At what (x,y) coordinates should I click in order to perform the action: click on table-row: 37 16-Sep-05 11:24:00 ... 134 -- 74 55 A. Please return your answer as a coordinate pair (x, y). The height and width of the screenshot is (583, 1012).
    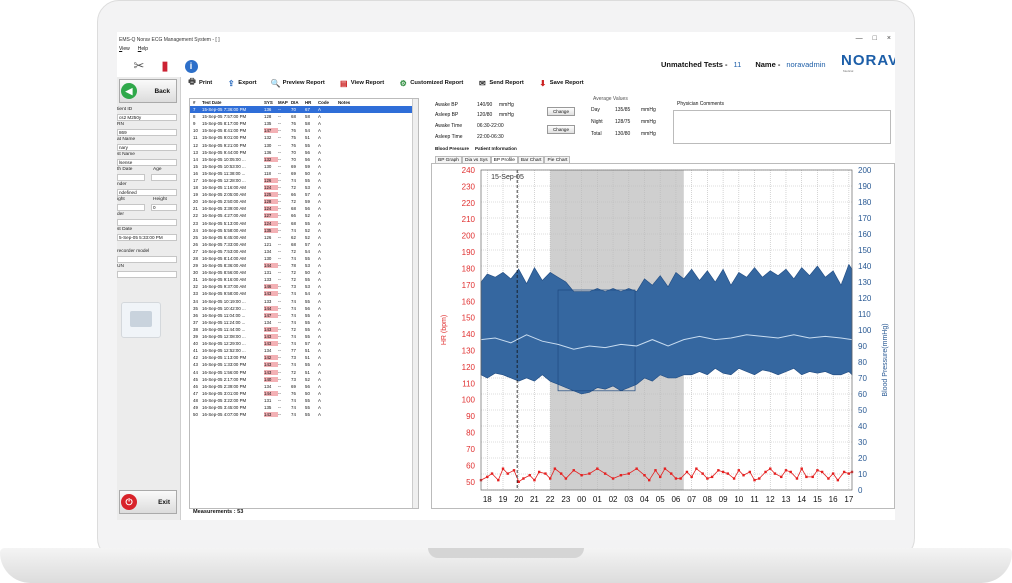
    Looking at the image, I should click on (304, 322).